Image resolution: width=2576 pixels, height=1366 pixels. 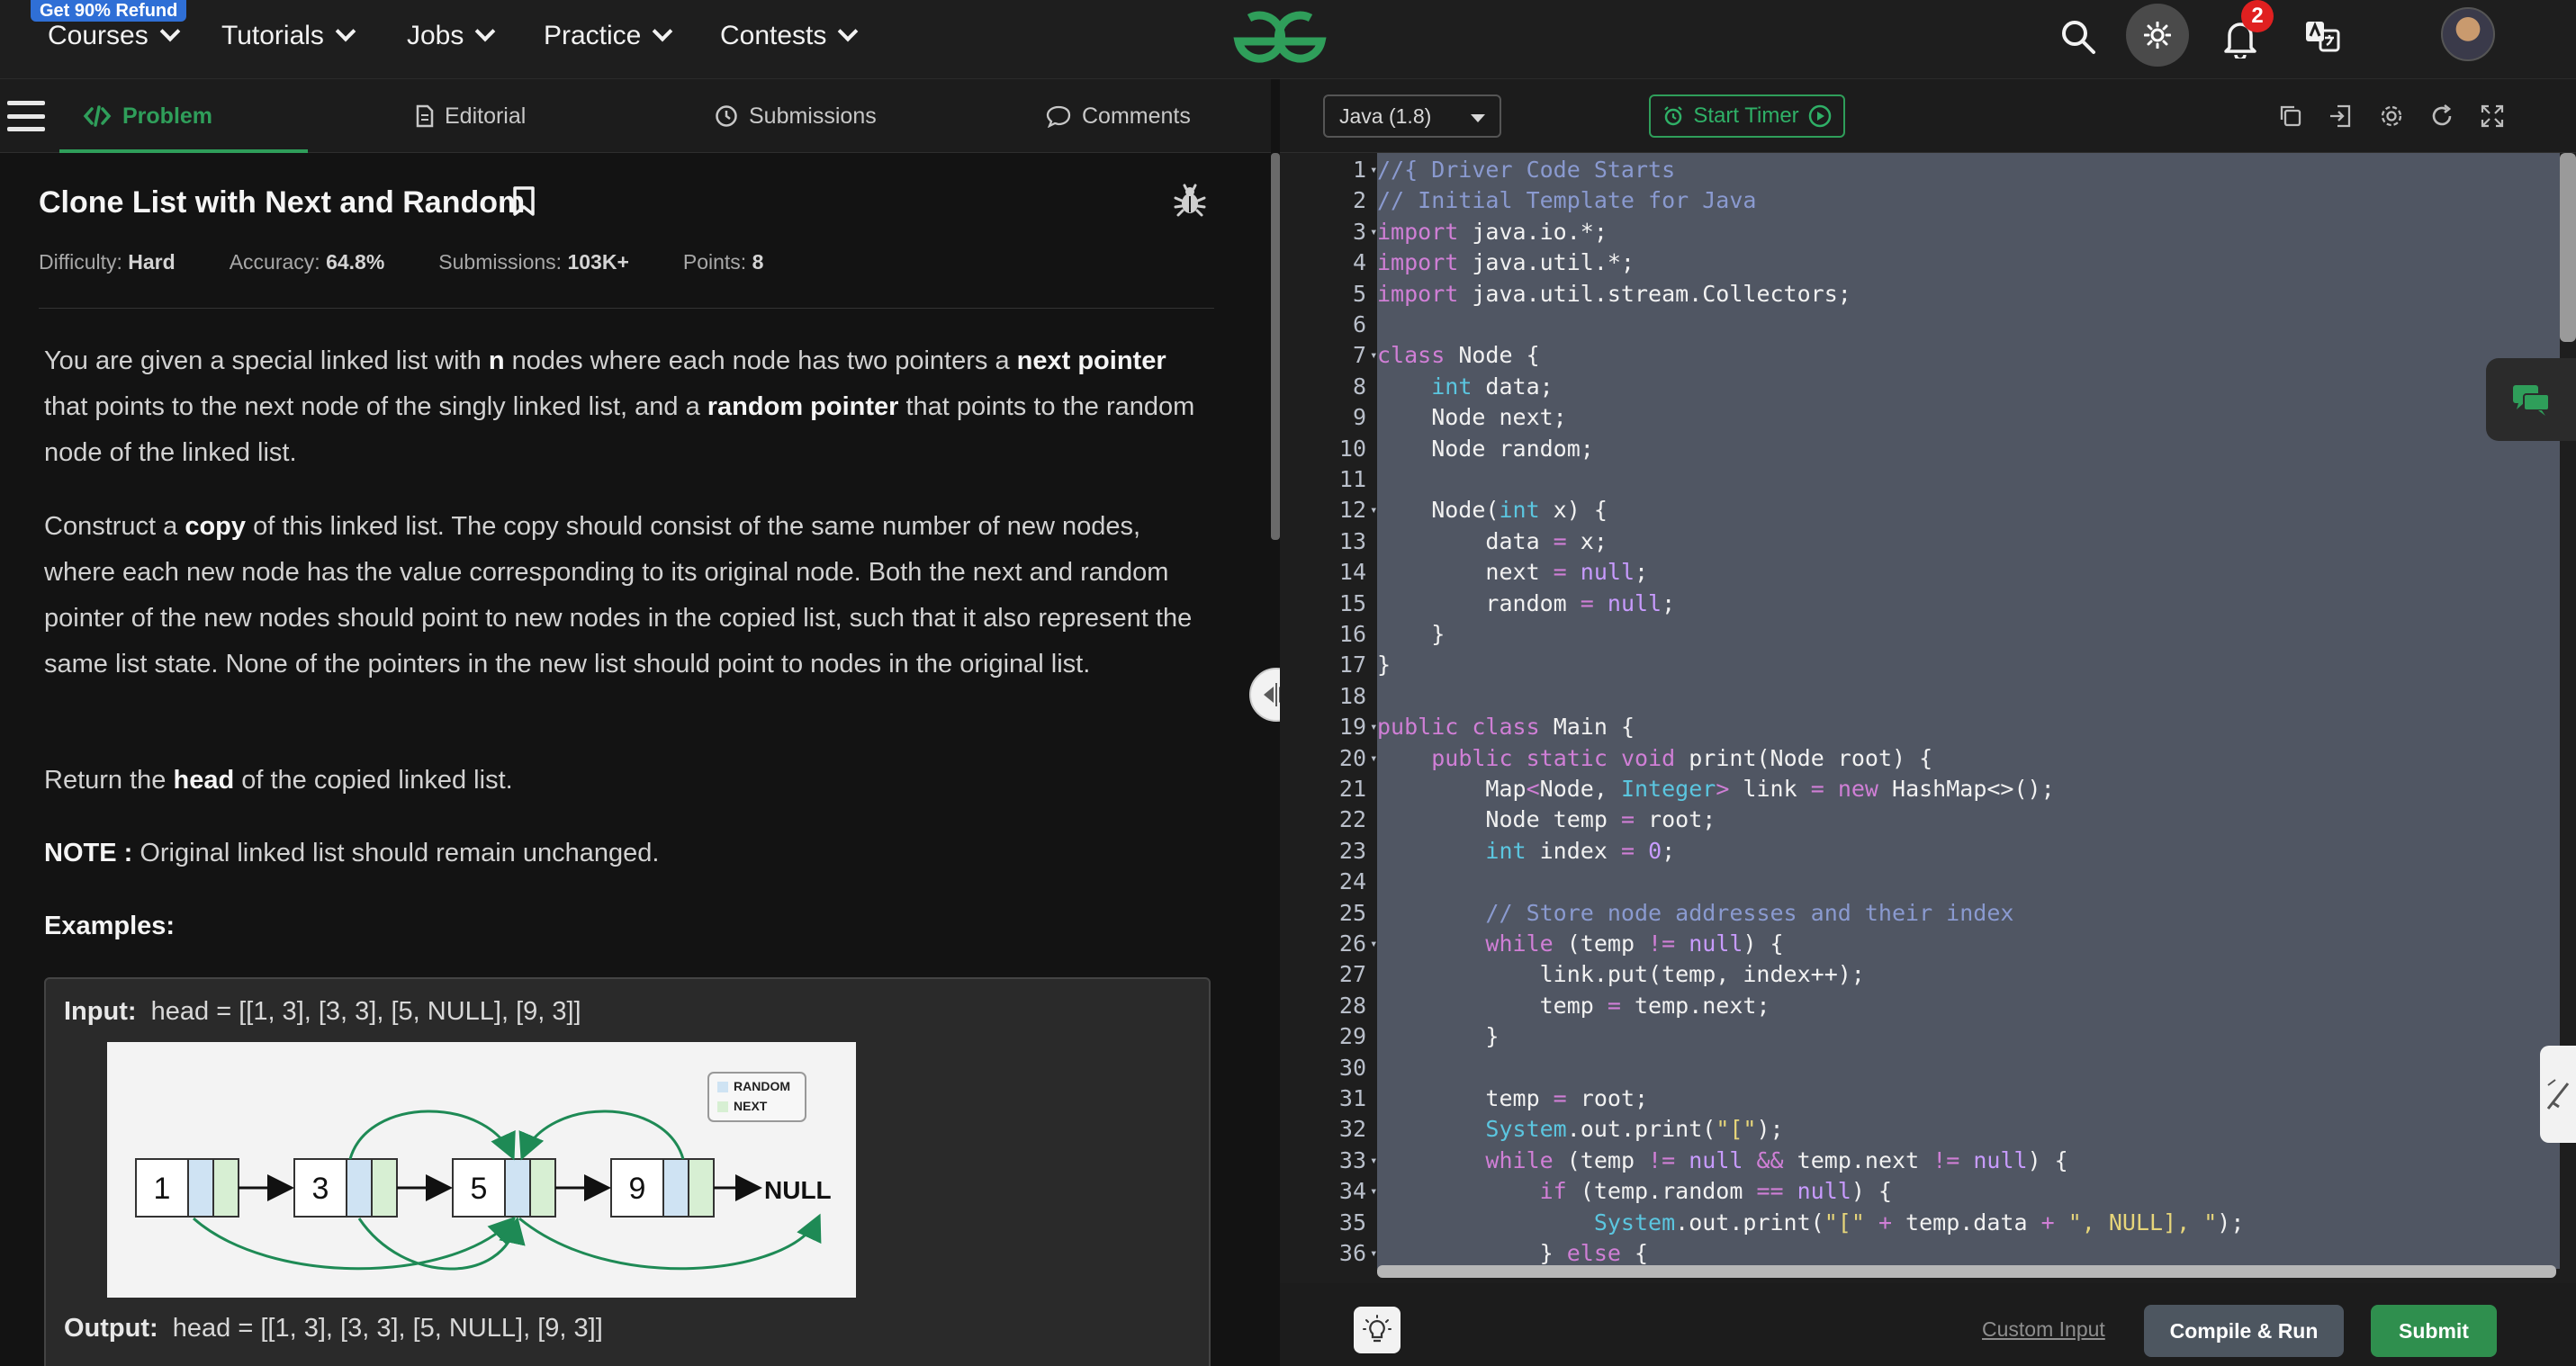 I want to click on language-select: Java (1.8), so click(x=1412, y=116).